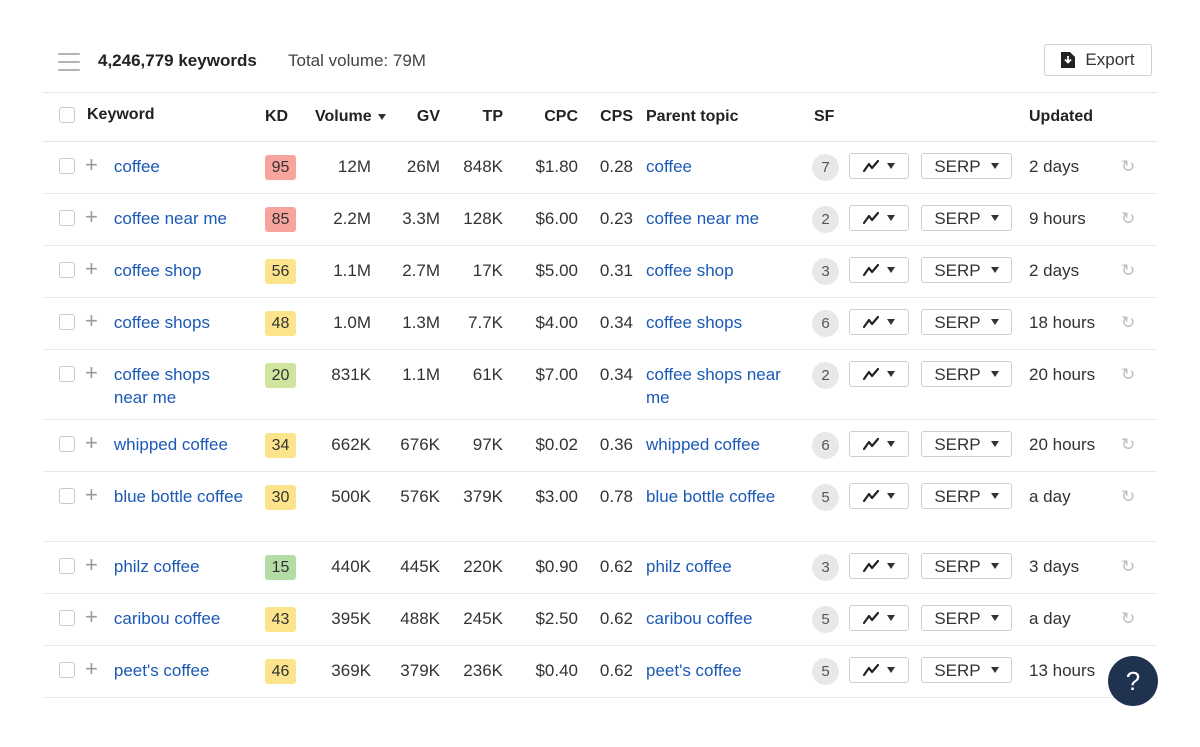 The height and width of the screenshot is (747, 1200). I want to click on gv-cell: 3.3M, so click(409, 219).